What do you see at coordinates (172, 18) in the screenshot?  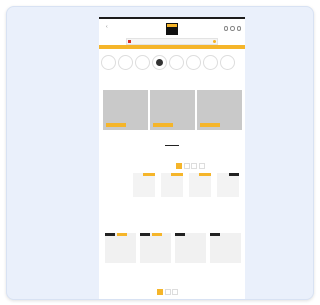 I see `top-strip` at bounding box center [172, 18].